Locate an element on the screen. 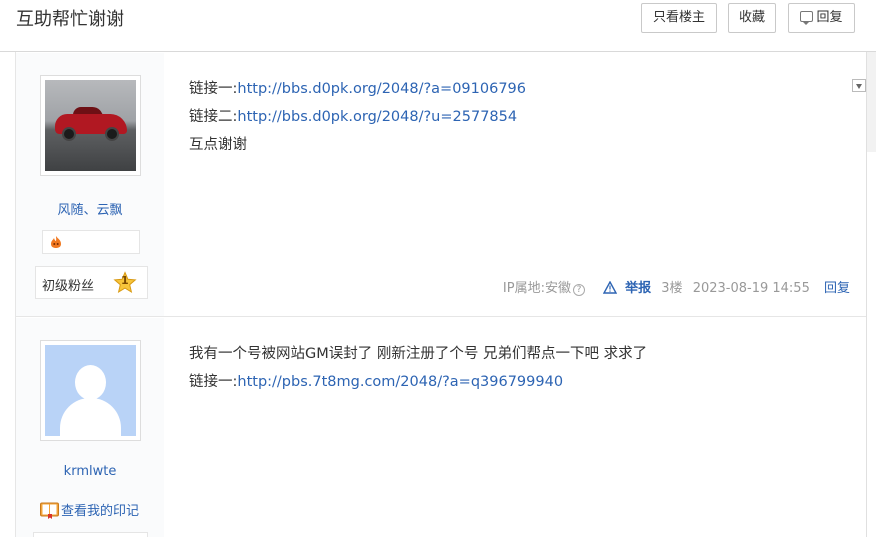 The image size is (876, 537). impression-link: 查看我的印记 is located at coordinates (89, 509).